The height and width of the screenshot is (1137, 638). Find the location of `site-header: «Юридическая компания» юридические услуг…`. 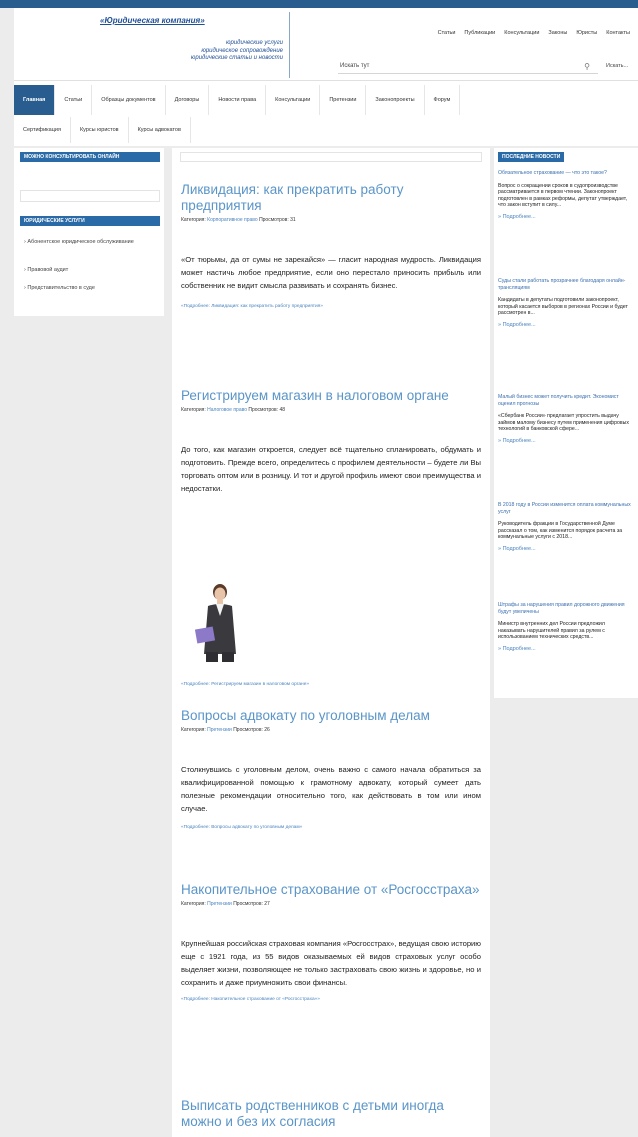

site-header: «Юридическая компания» юридические услуг… is located at coordinates (326, 44).